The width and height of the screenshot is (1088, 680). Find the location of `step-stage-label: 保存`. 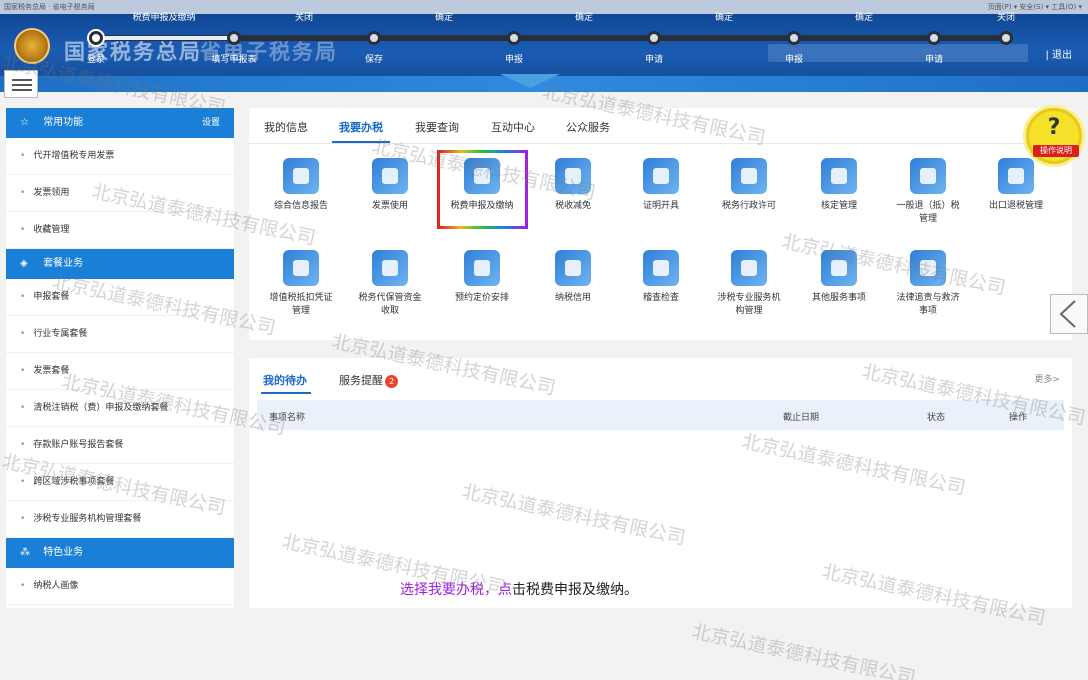

step-stage-label: 保存 is located at coordinates (374, 60).